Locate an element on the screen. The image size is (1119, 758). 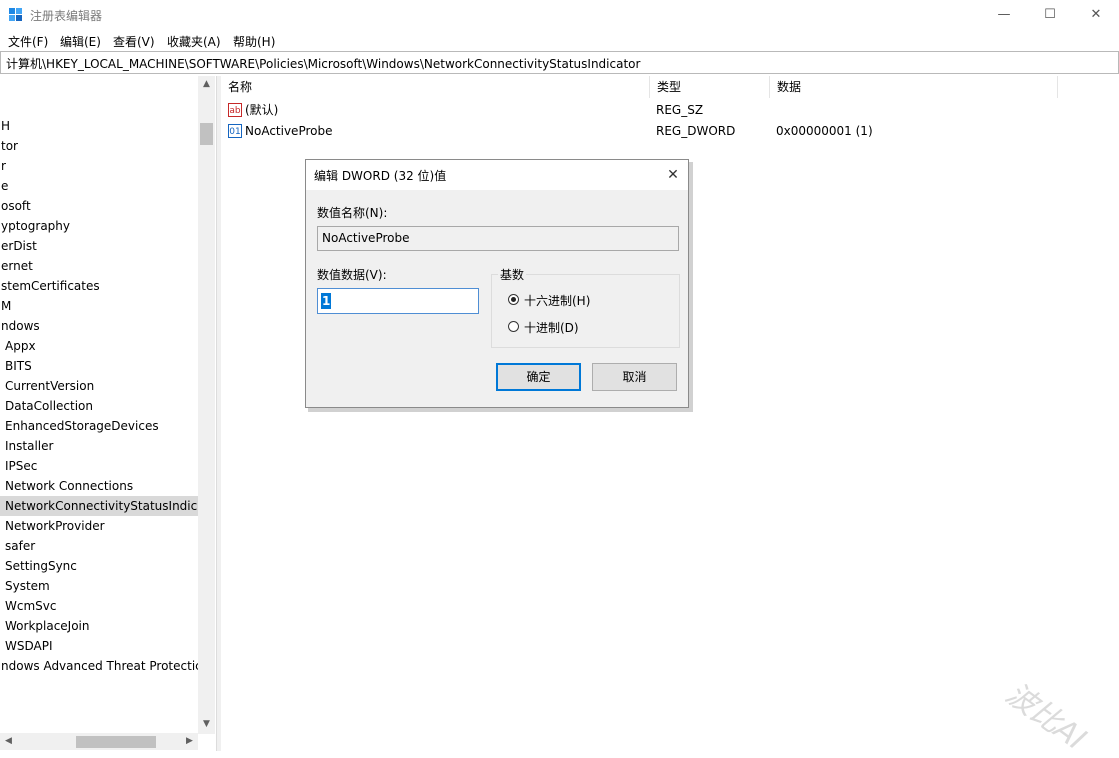
radio-hex-selected-dot is located at coordinates (513, 299).